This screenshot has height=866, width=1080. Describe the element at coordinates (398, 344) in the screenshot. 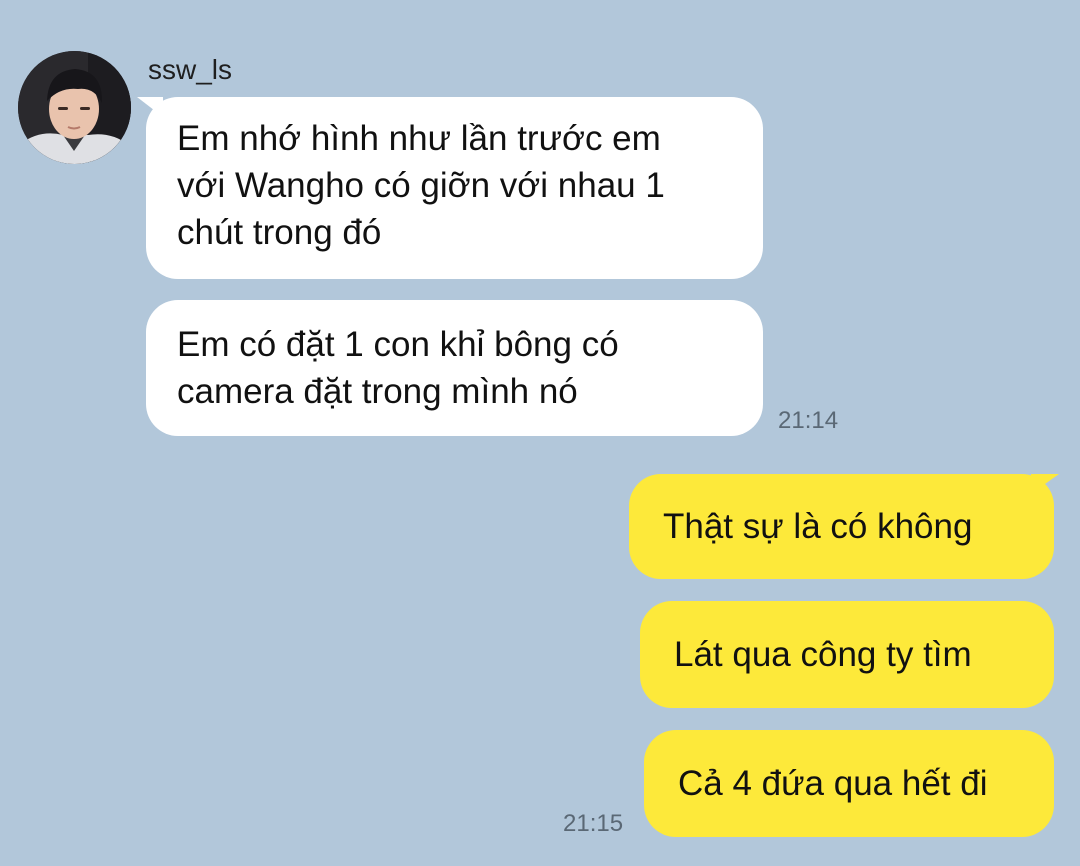

I see `message-line: Em có đặt 1 con khỉ bông có` at that location.